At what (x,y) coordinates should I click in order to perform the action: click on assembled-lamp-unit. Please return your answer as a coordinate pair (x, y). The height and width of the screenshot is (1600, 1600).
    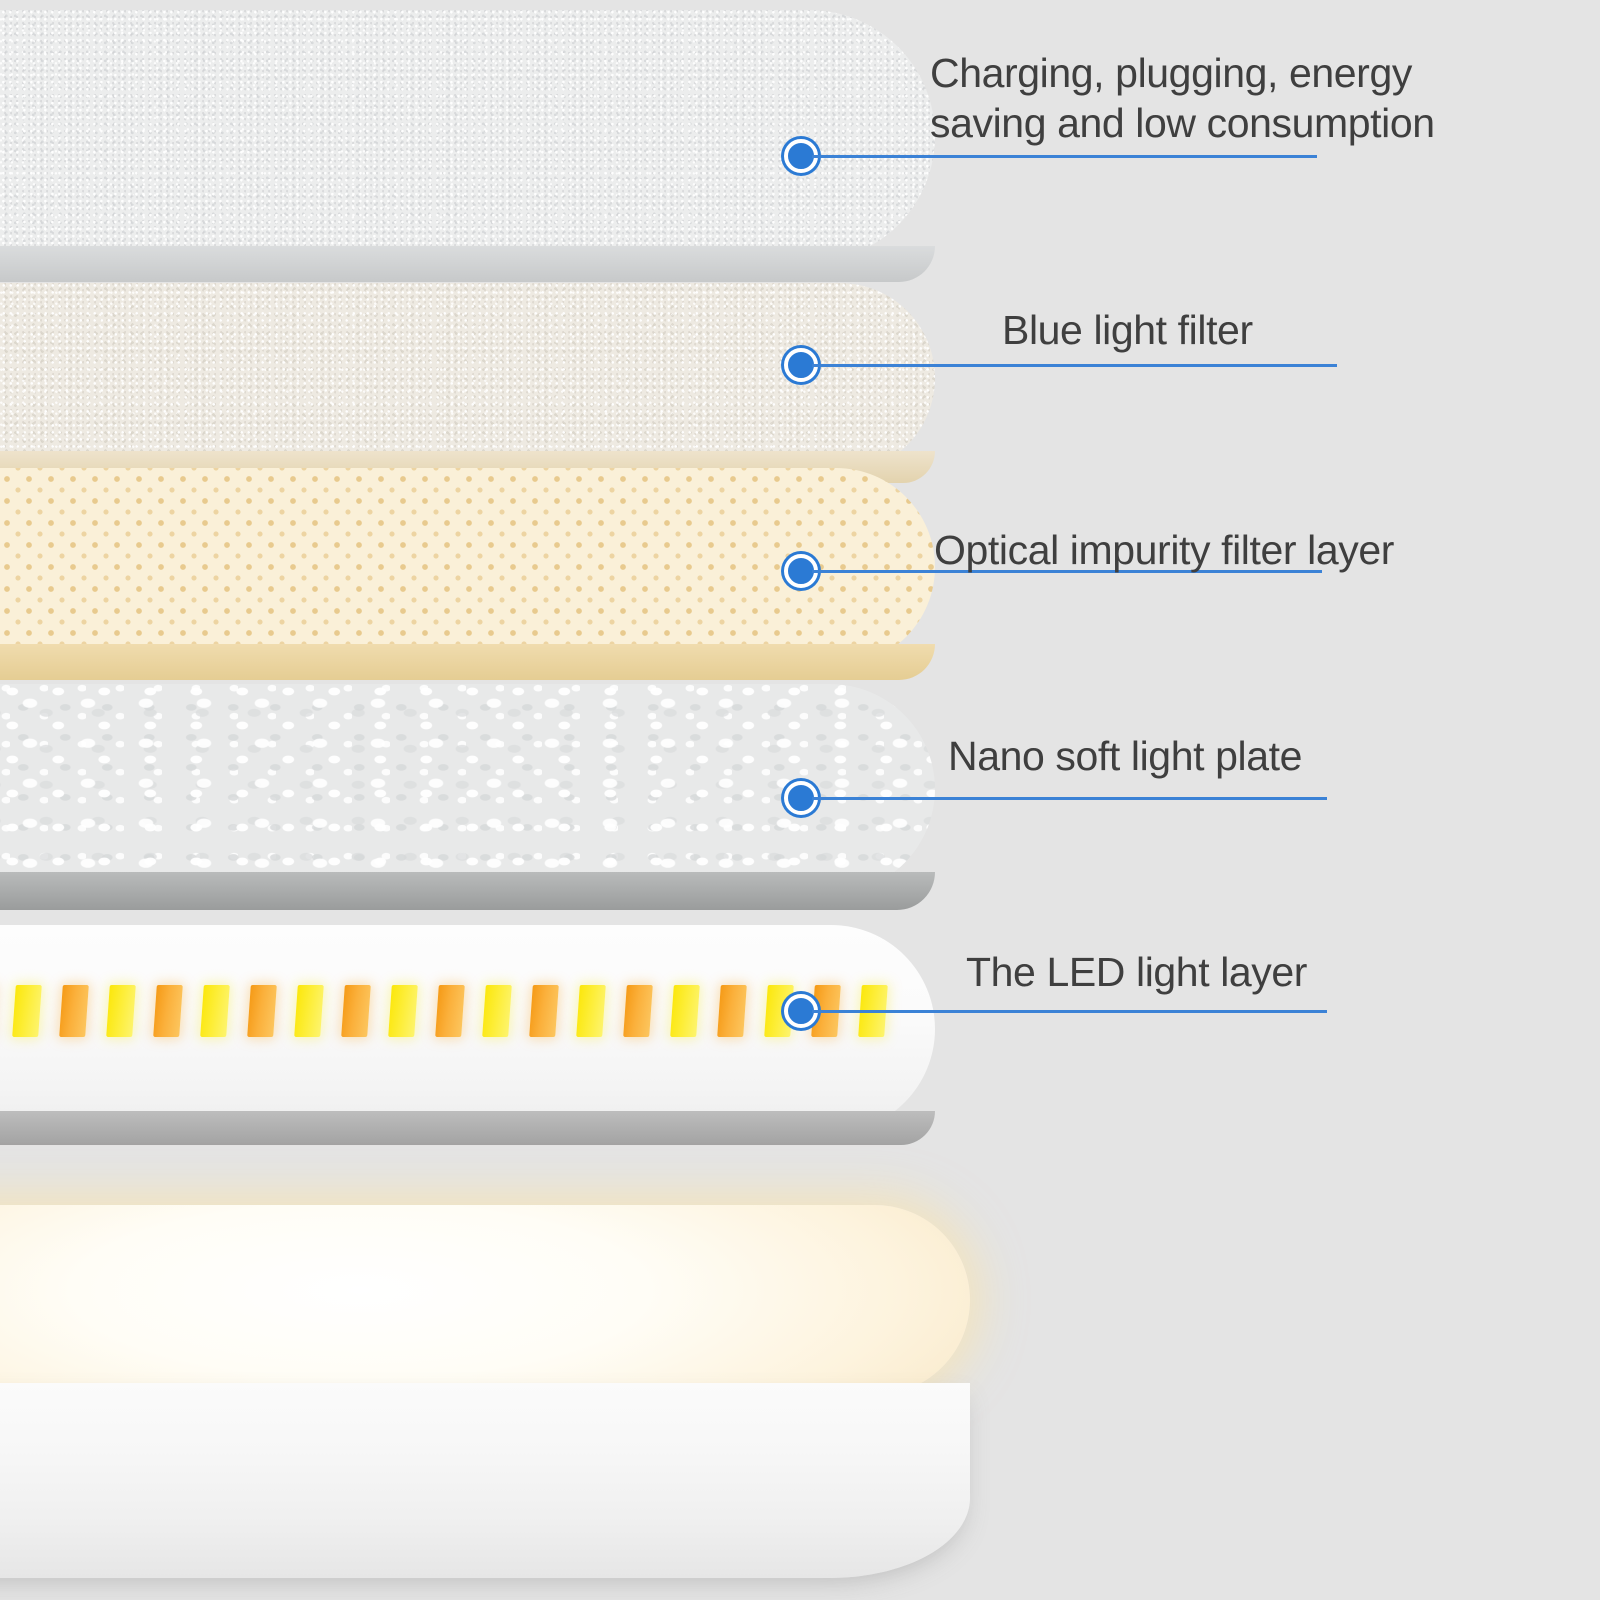
    Looking at the image, I should click on (485, 1391).